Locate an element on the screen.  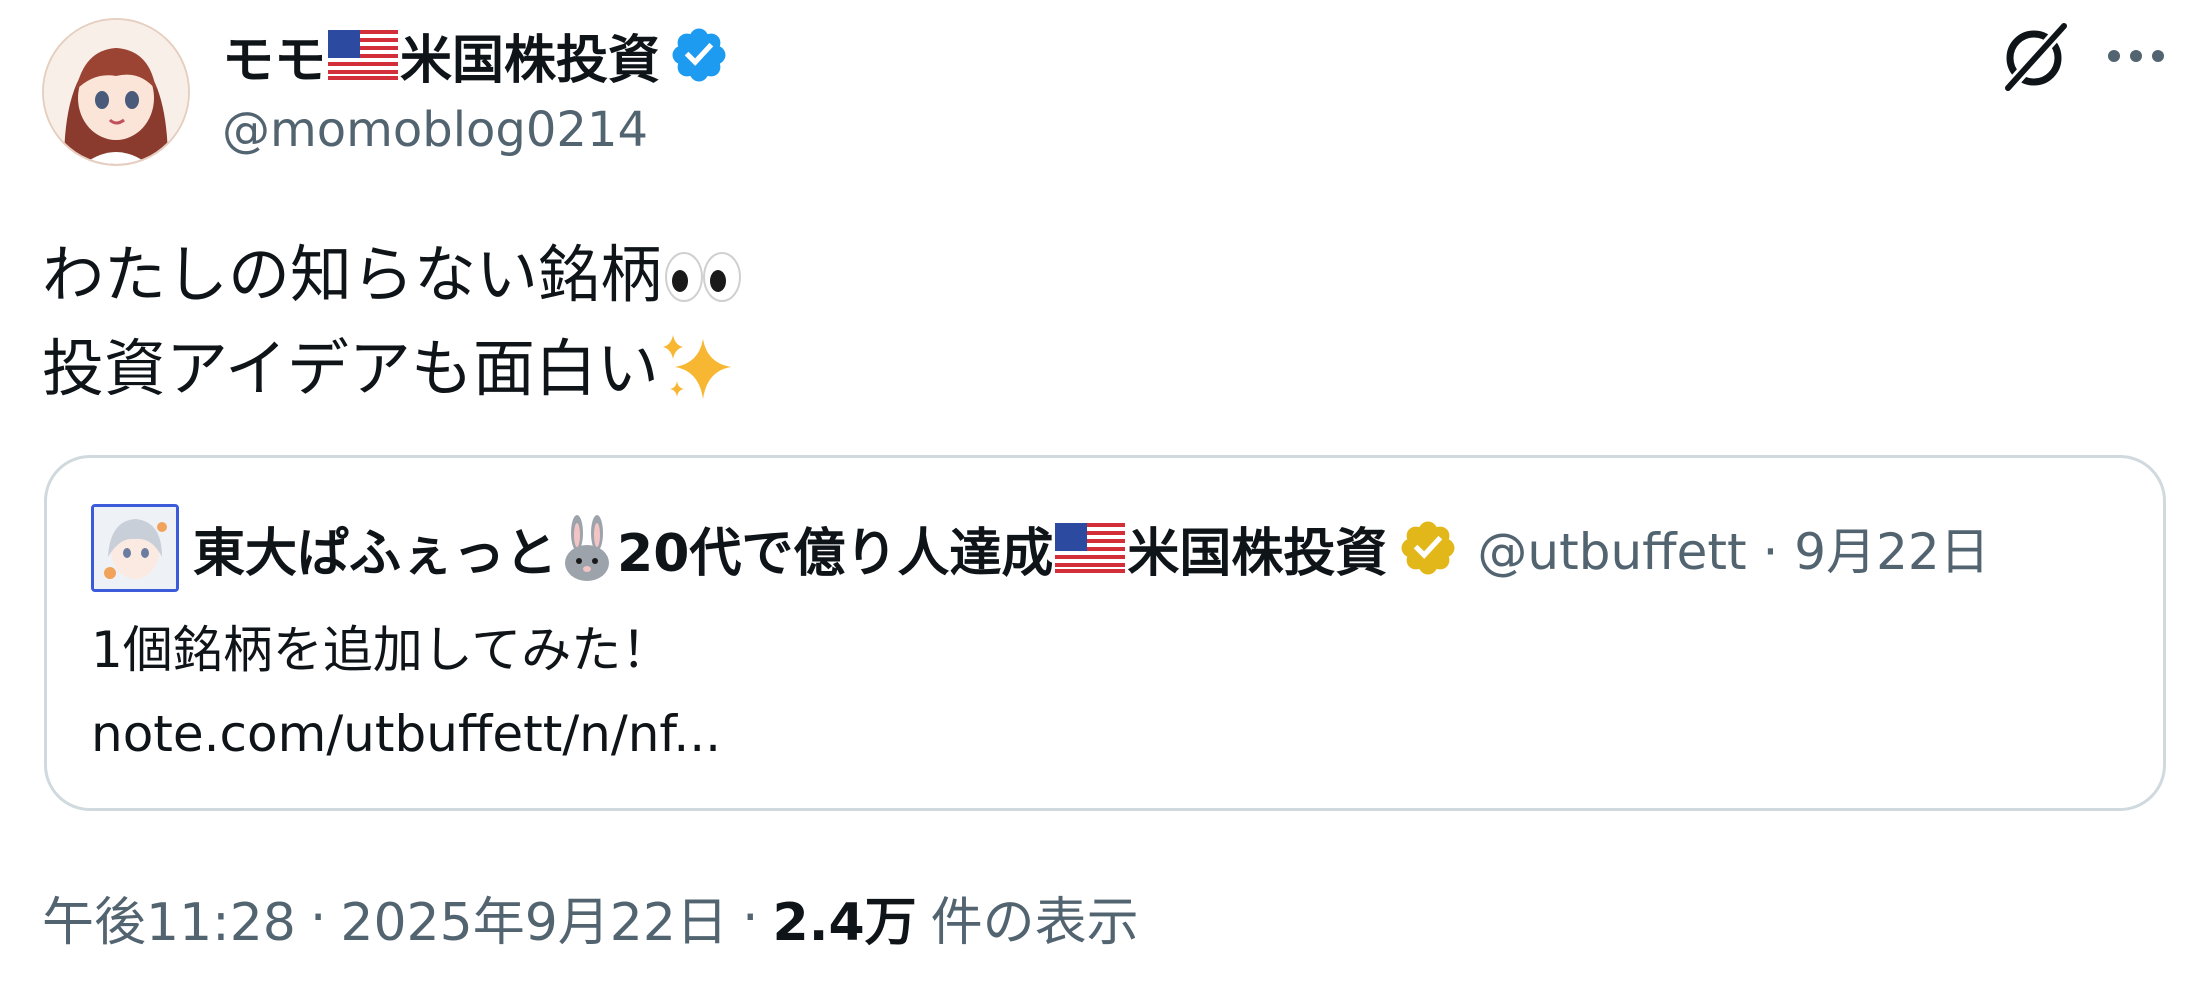
author-name-row: モモ 米国株投資 is located at coordinates (476, 55).